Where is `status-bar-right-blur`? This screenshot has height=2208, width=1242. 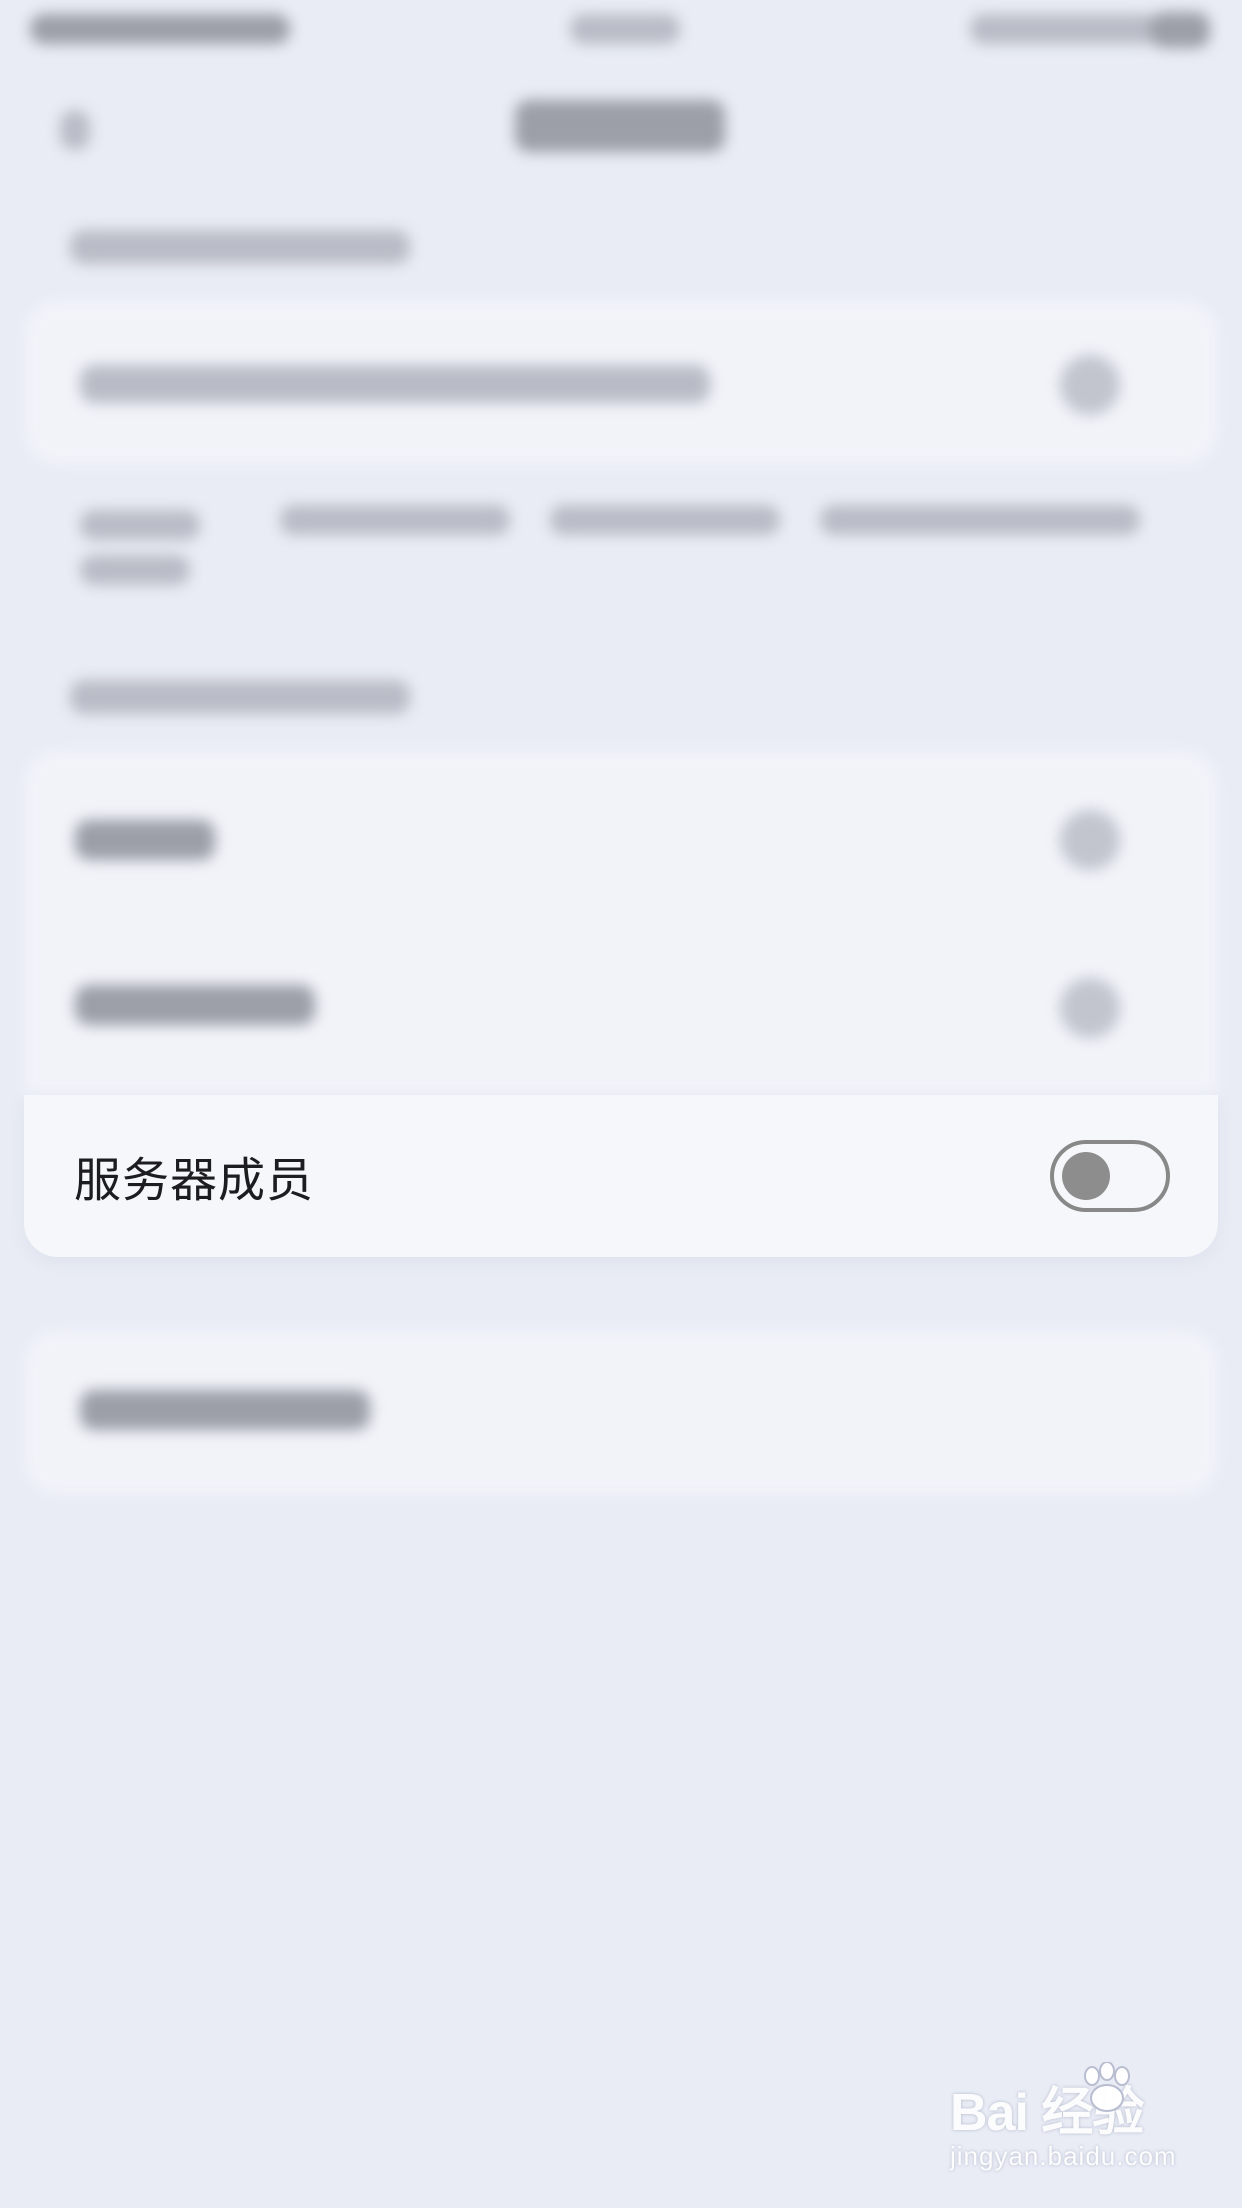 status-bar-right-blur is located at coordinates (1065, 29).